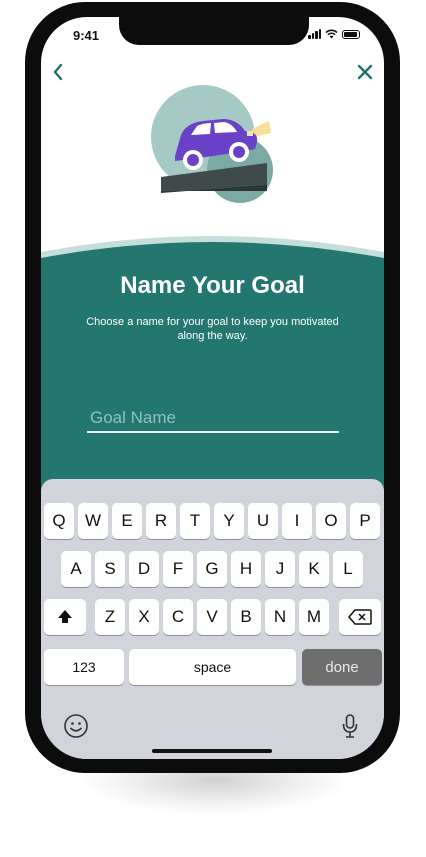  I want to click on back-button, so click(58, 74).